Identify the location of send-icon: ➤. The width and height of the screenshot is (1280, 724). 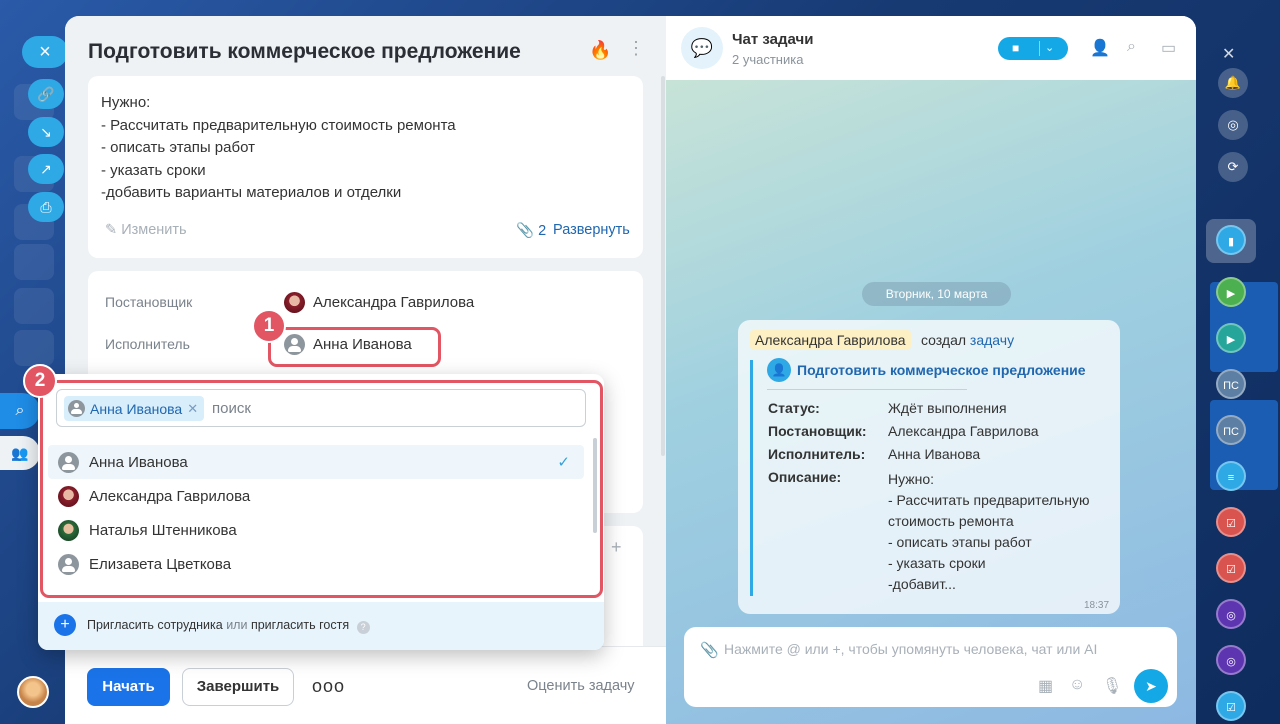
(1151, 686).